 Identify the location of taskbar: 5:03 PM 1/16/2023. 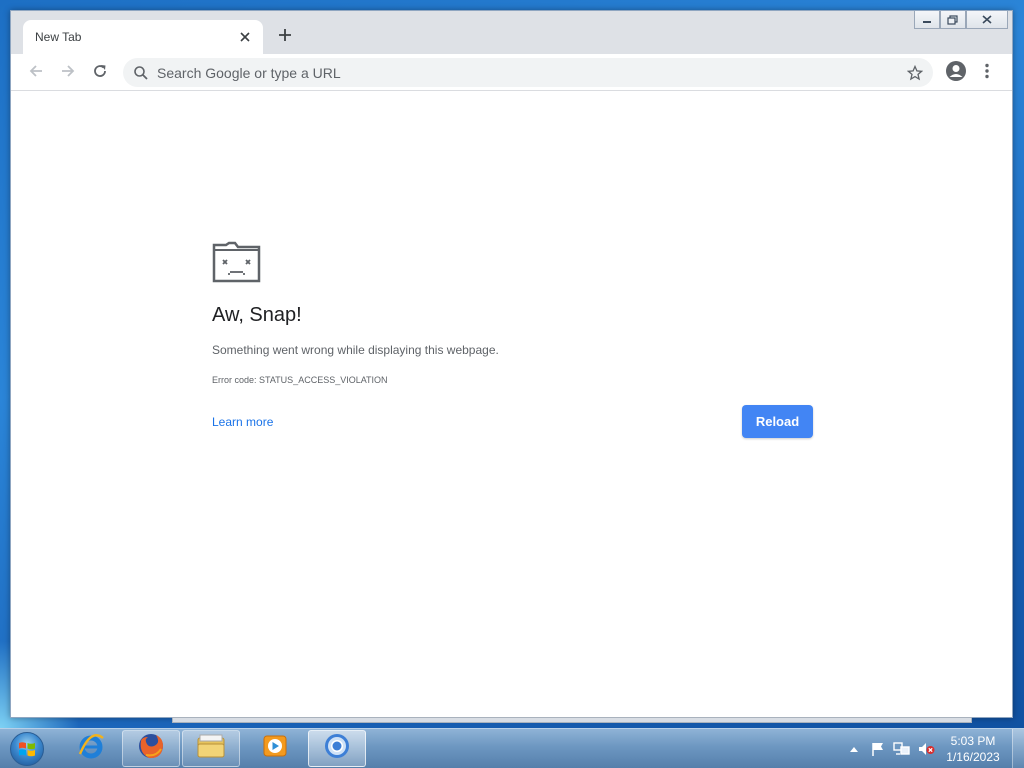
(512, 748).